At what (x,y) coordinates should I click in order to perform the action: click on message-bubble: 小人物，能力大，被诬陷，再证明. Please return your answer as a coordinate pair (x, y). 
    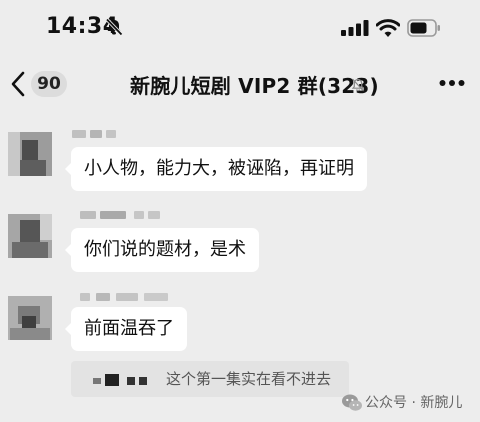
    Looking at the image, I should click on (216, 169).